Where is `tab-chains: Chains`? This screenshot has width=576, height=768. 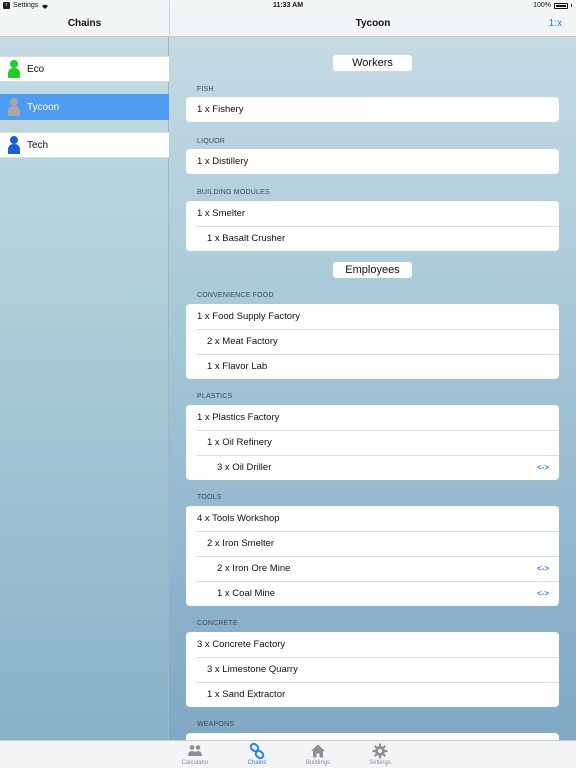 tab-chains: Chains is located at coordinates (257, 754).